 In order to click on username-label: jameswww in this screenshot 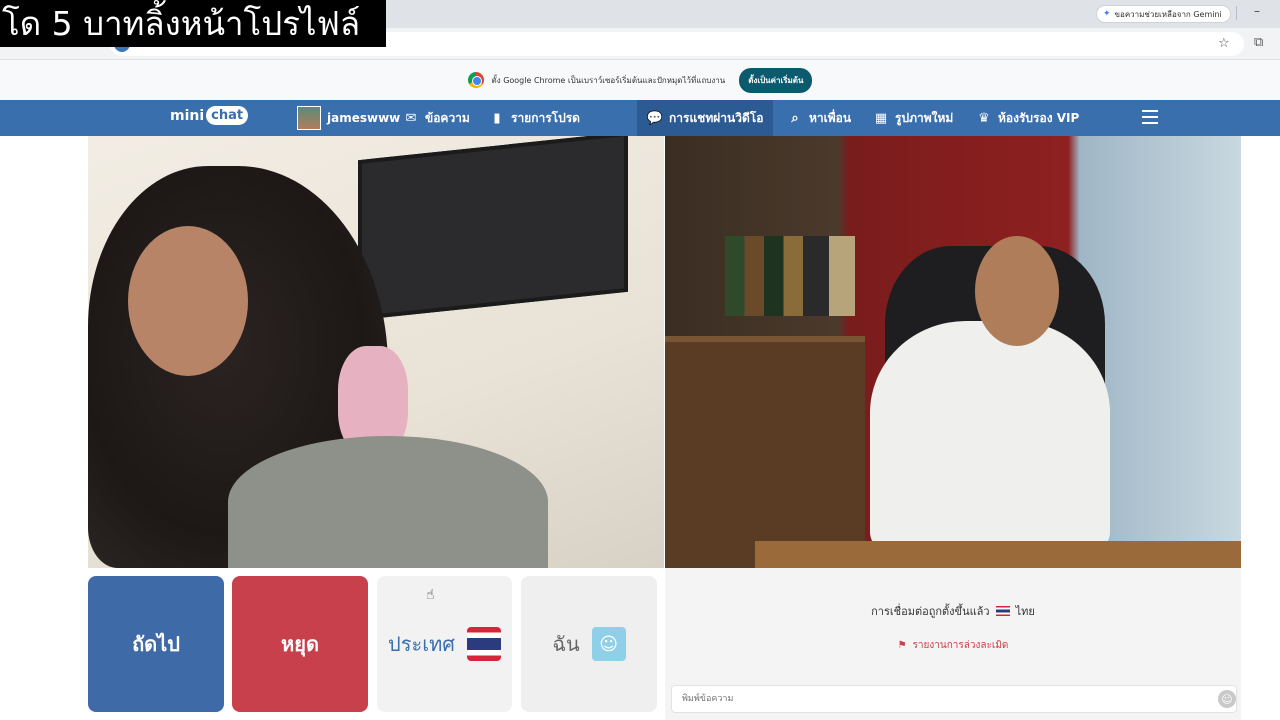, I will do `click(364, 118)`.